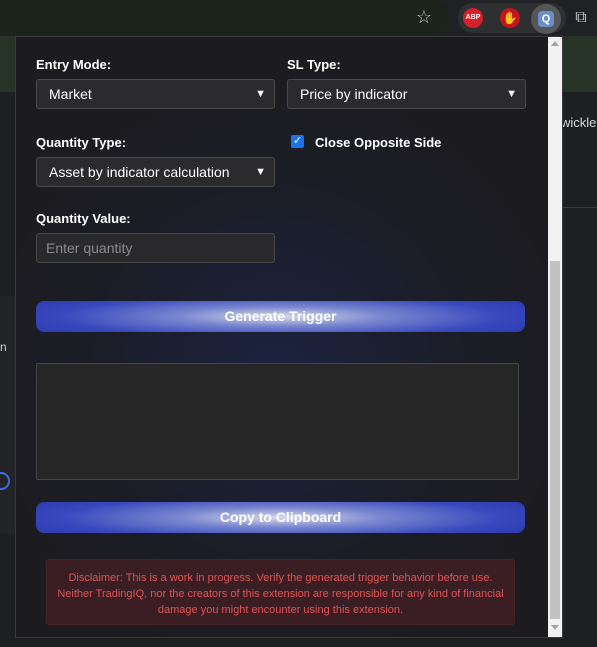 This screenshot has height=647, width=597. I want to click on star-icon: ☆, so click(424, 17).